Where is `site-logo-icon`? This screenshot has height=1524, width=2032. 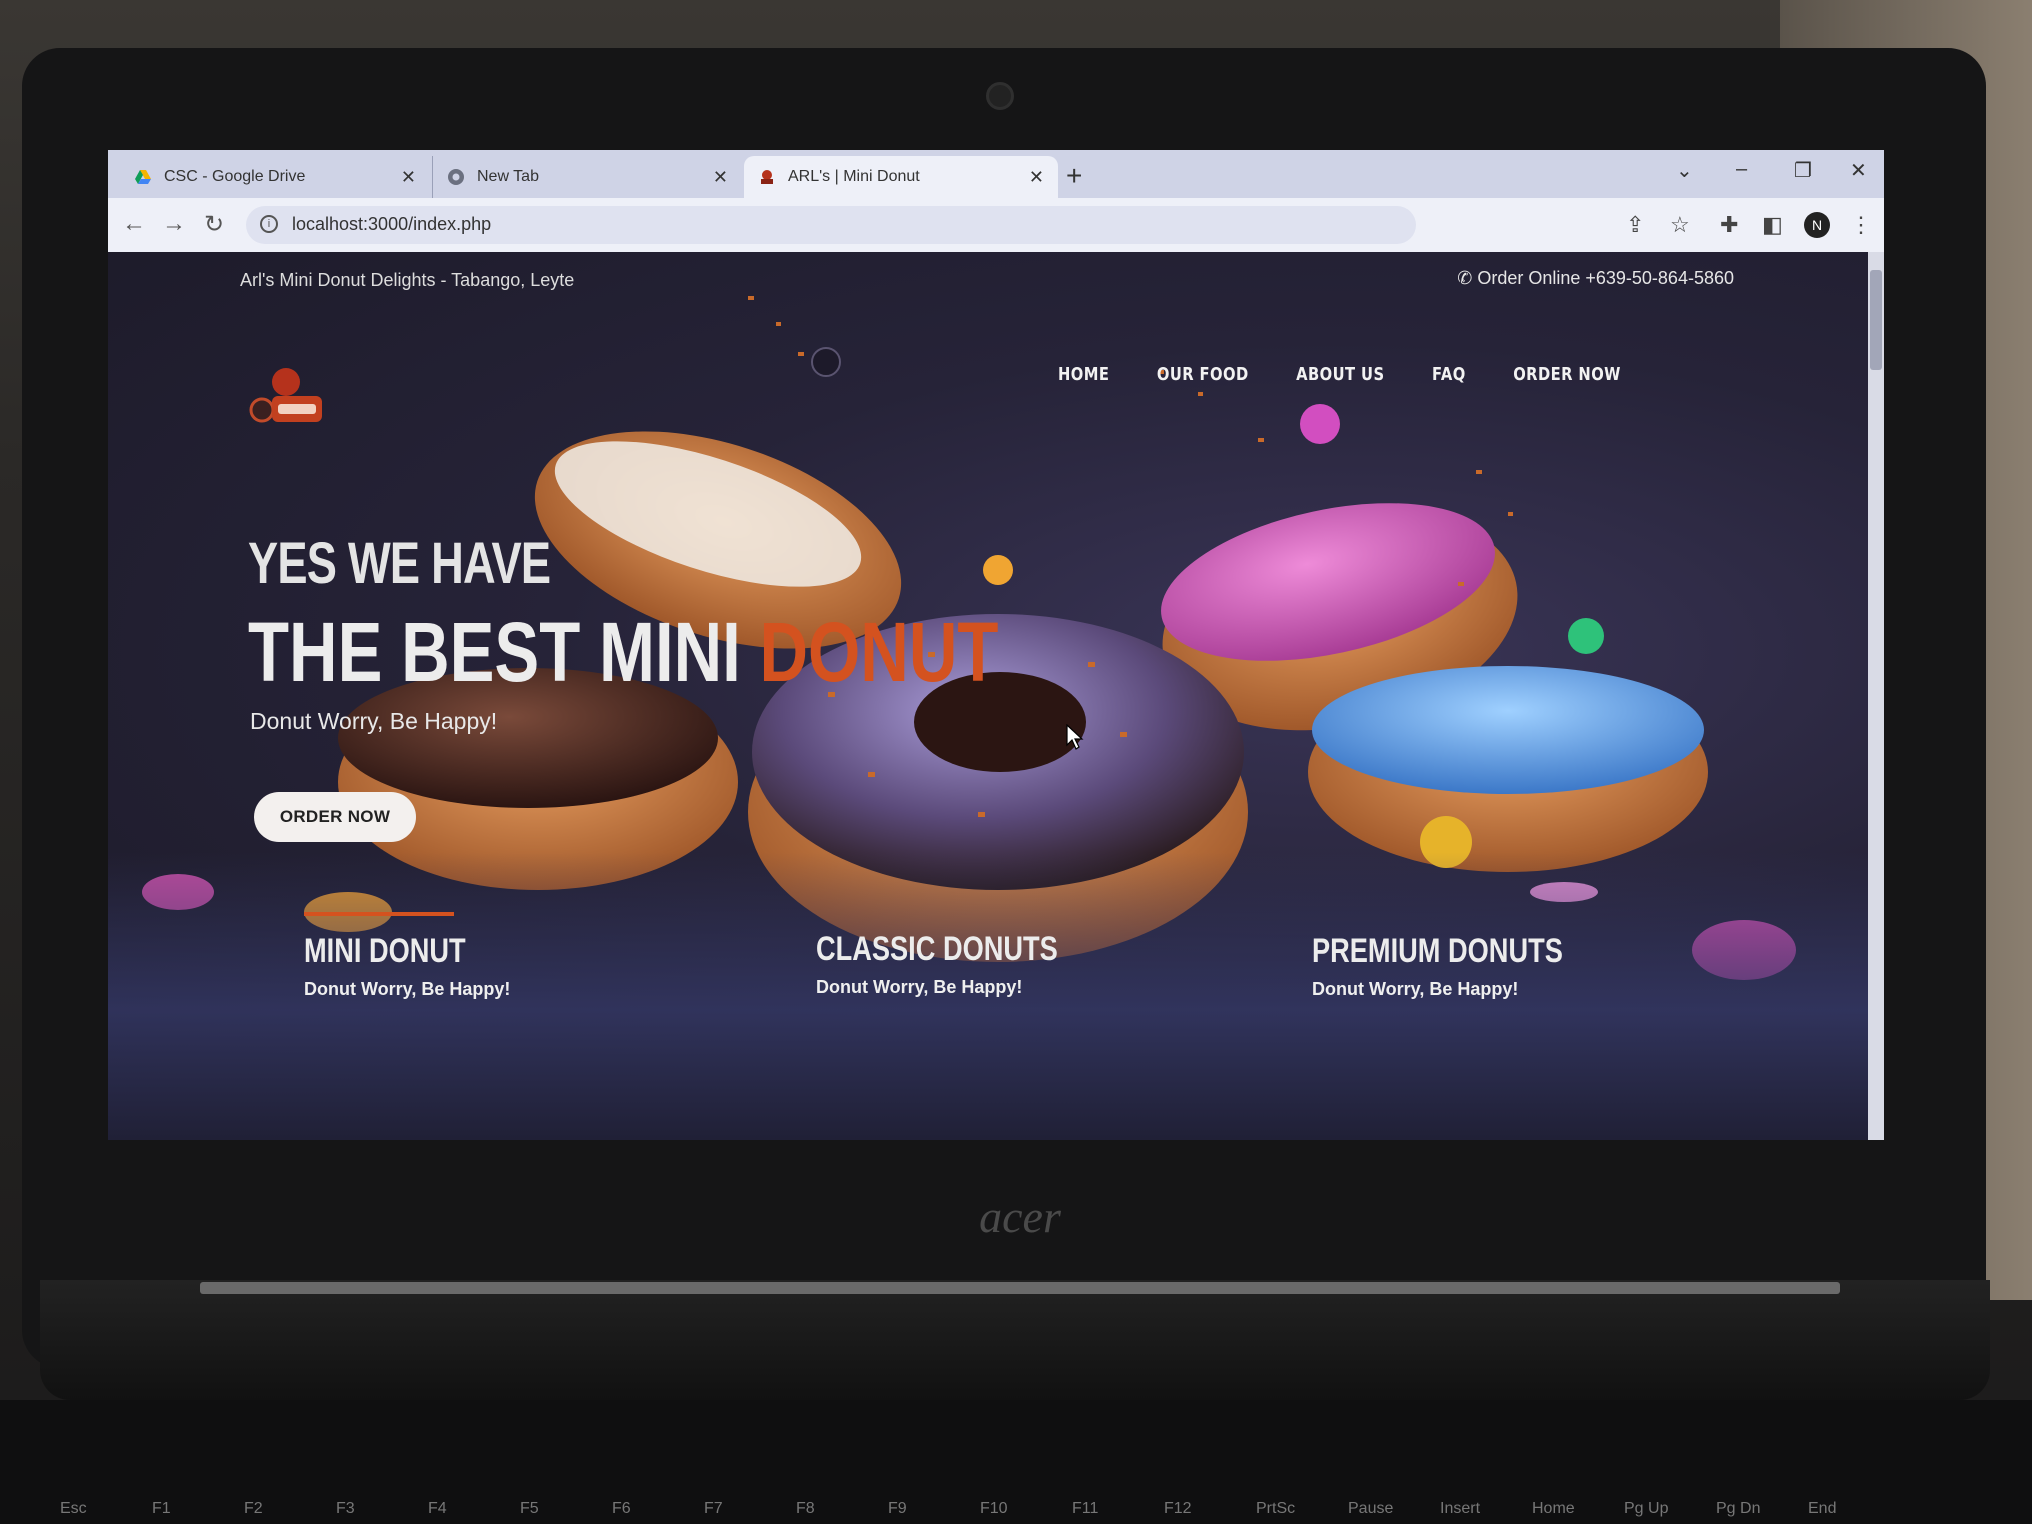 site-logo-icon is located at coordinates (767, 177).